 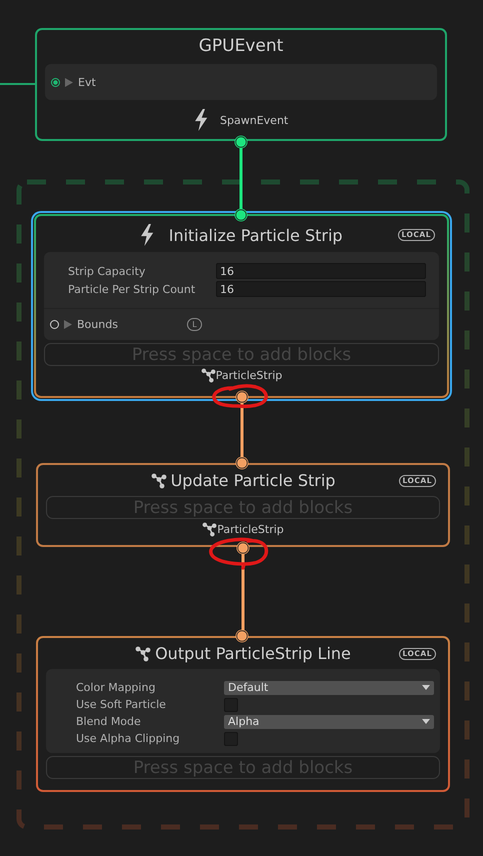 I want to click on port-label: Evt, so click(x=87, y=82).